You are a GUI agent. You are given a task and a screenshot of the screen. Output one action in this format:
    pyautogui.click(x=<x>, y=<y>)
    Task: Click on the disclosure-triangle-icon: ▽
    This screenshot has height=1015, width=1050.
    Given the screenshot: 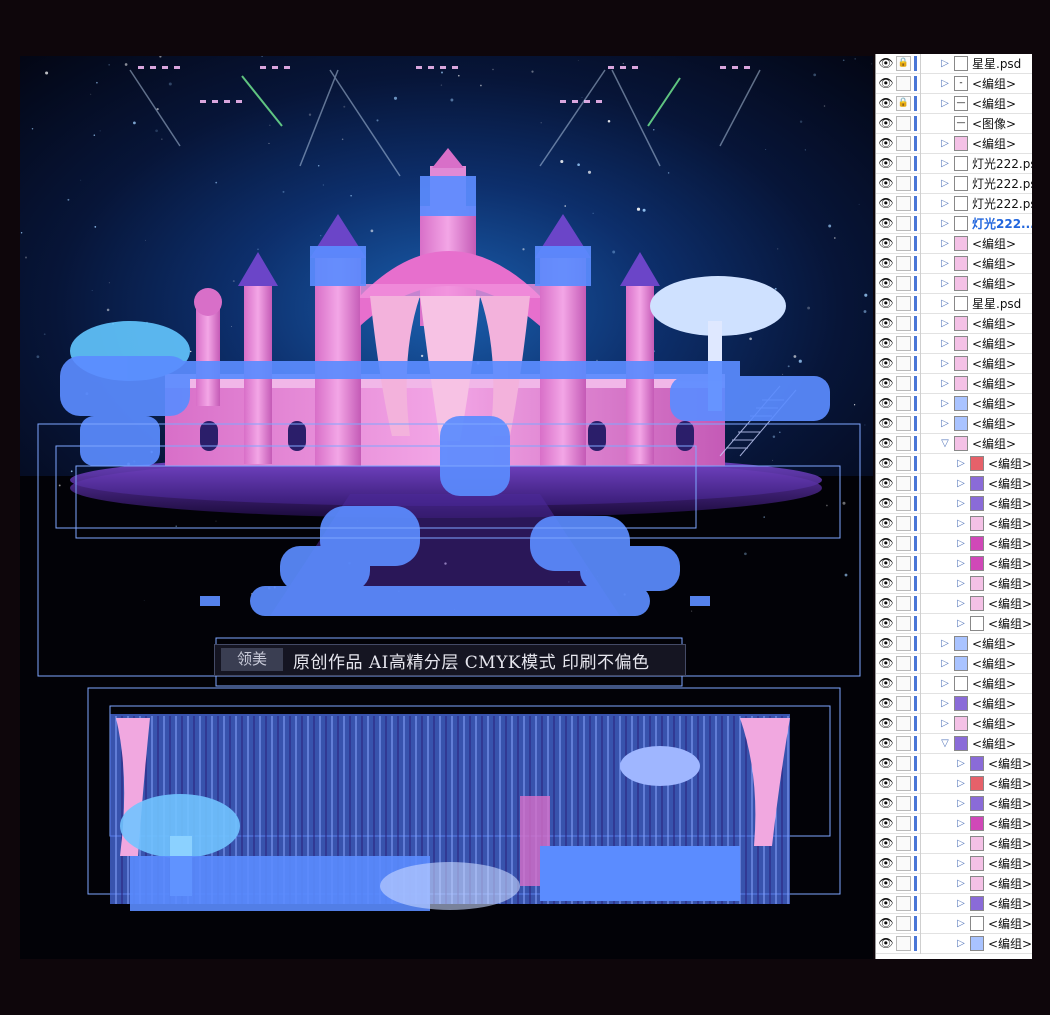 What is the action you would take?
    pyautogui.click(x=945, y=744)
    